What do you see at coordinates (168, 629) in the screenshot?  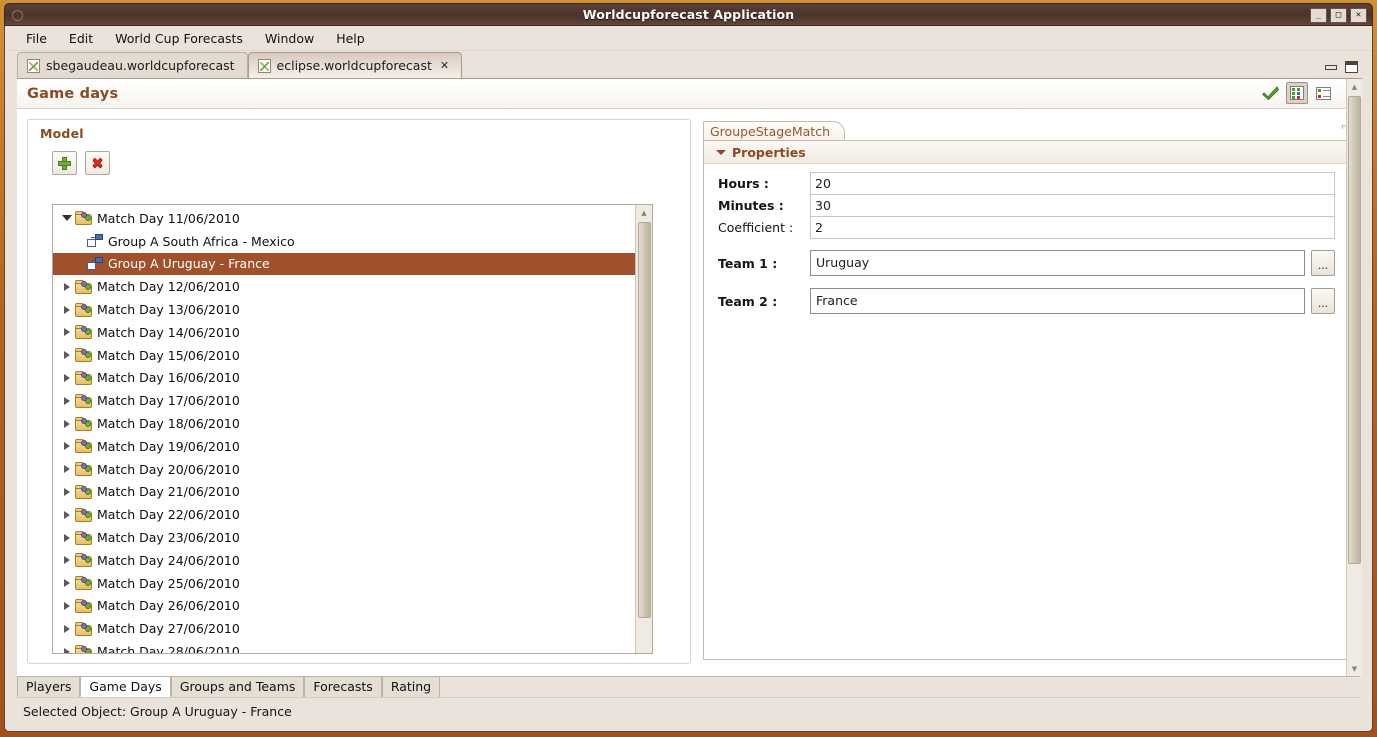 I see `tree-row-label: Match Day 27/06/2010` at bounding box center [168, 629].